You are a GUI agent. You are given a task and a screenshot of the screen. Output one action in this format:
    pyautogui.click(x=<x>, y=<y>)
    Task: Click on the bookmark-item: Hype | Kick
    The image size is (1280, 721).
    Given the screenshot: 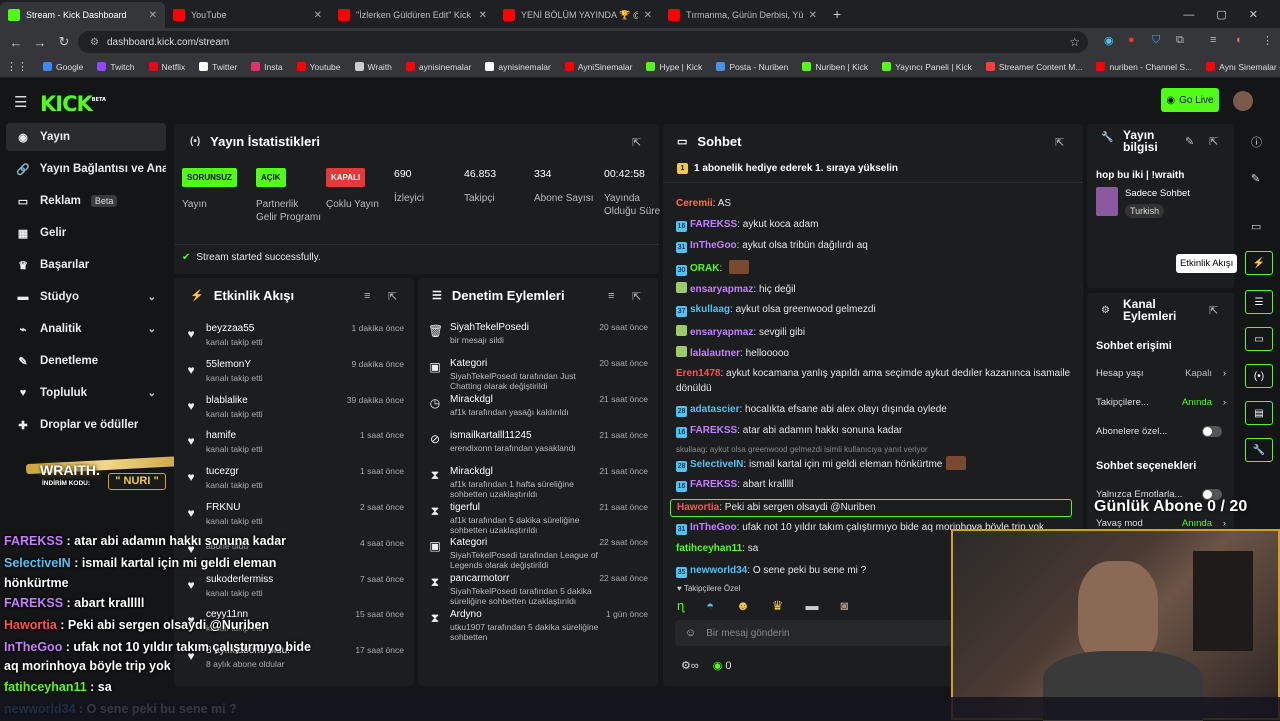 What is the action you would take?
    pyautogui.click(x=674, y=67)
    